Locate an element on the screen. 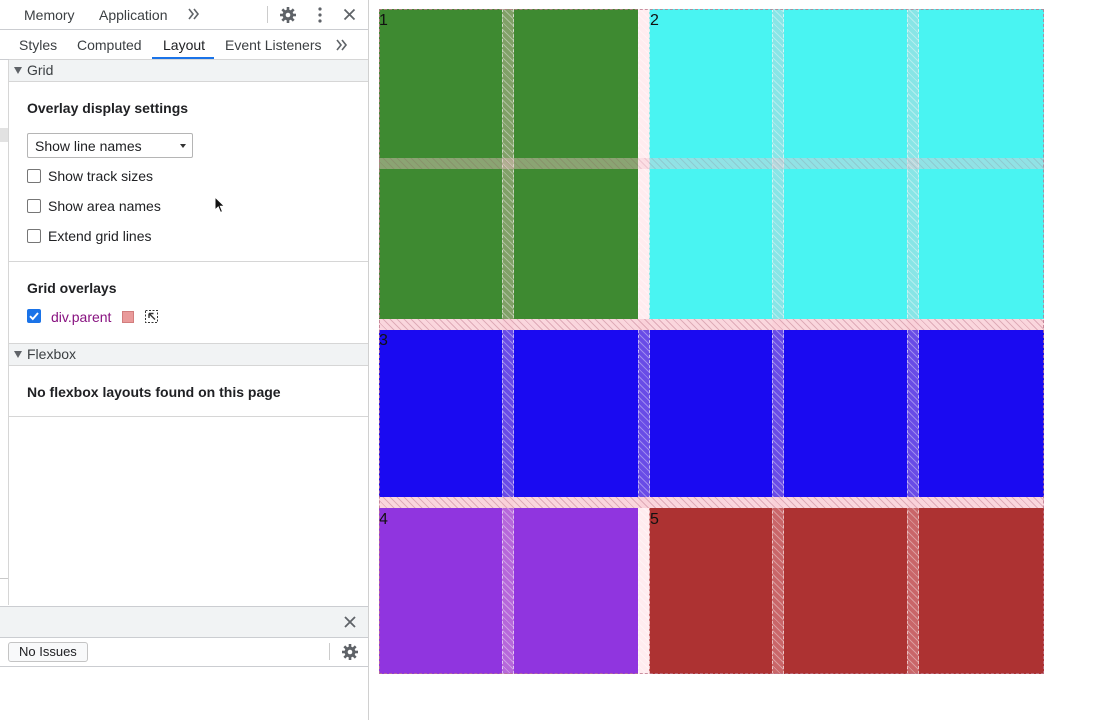 This screenshot has width=1094, height=720. extend-grid-lines-checkbox is located at coordinates (34, 236).